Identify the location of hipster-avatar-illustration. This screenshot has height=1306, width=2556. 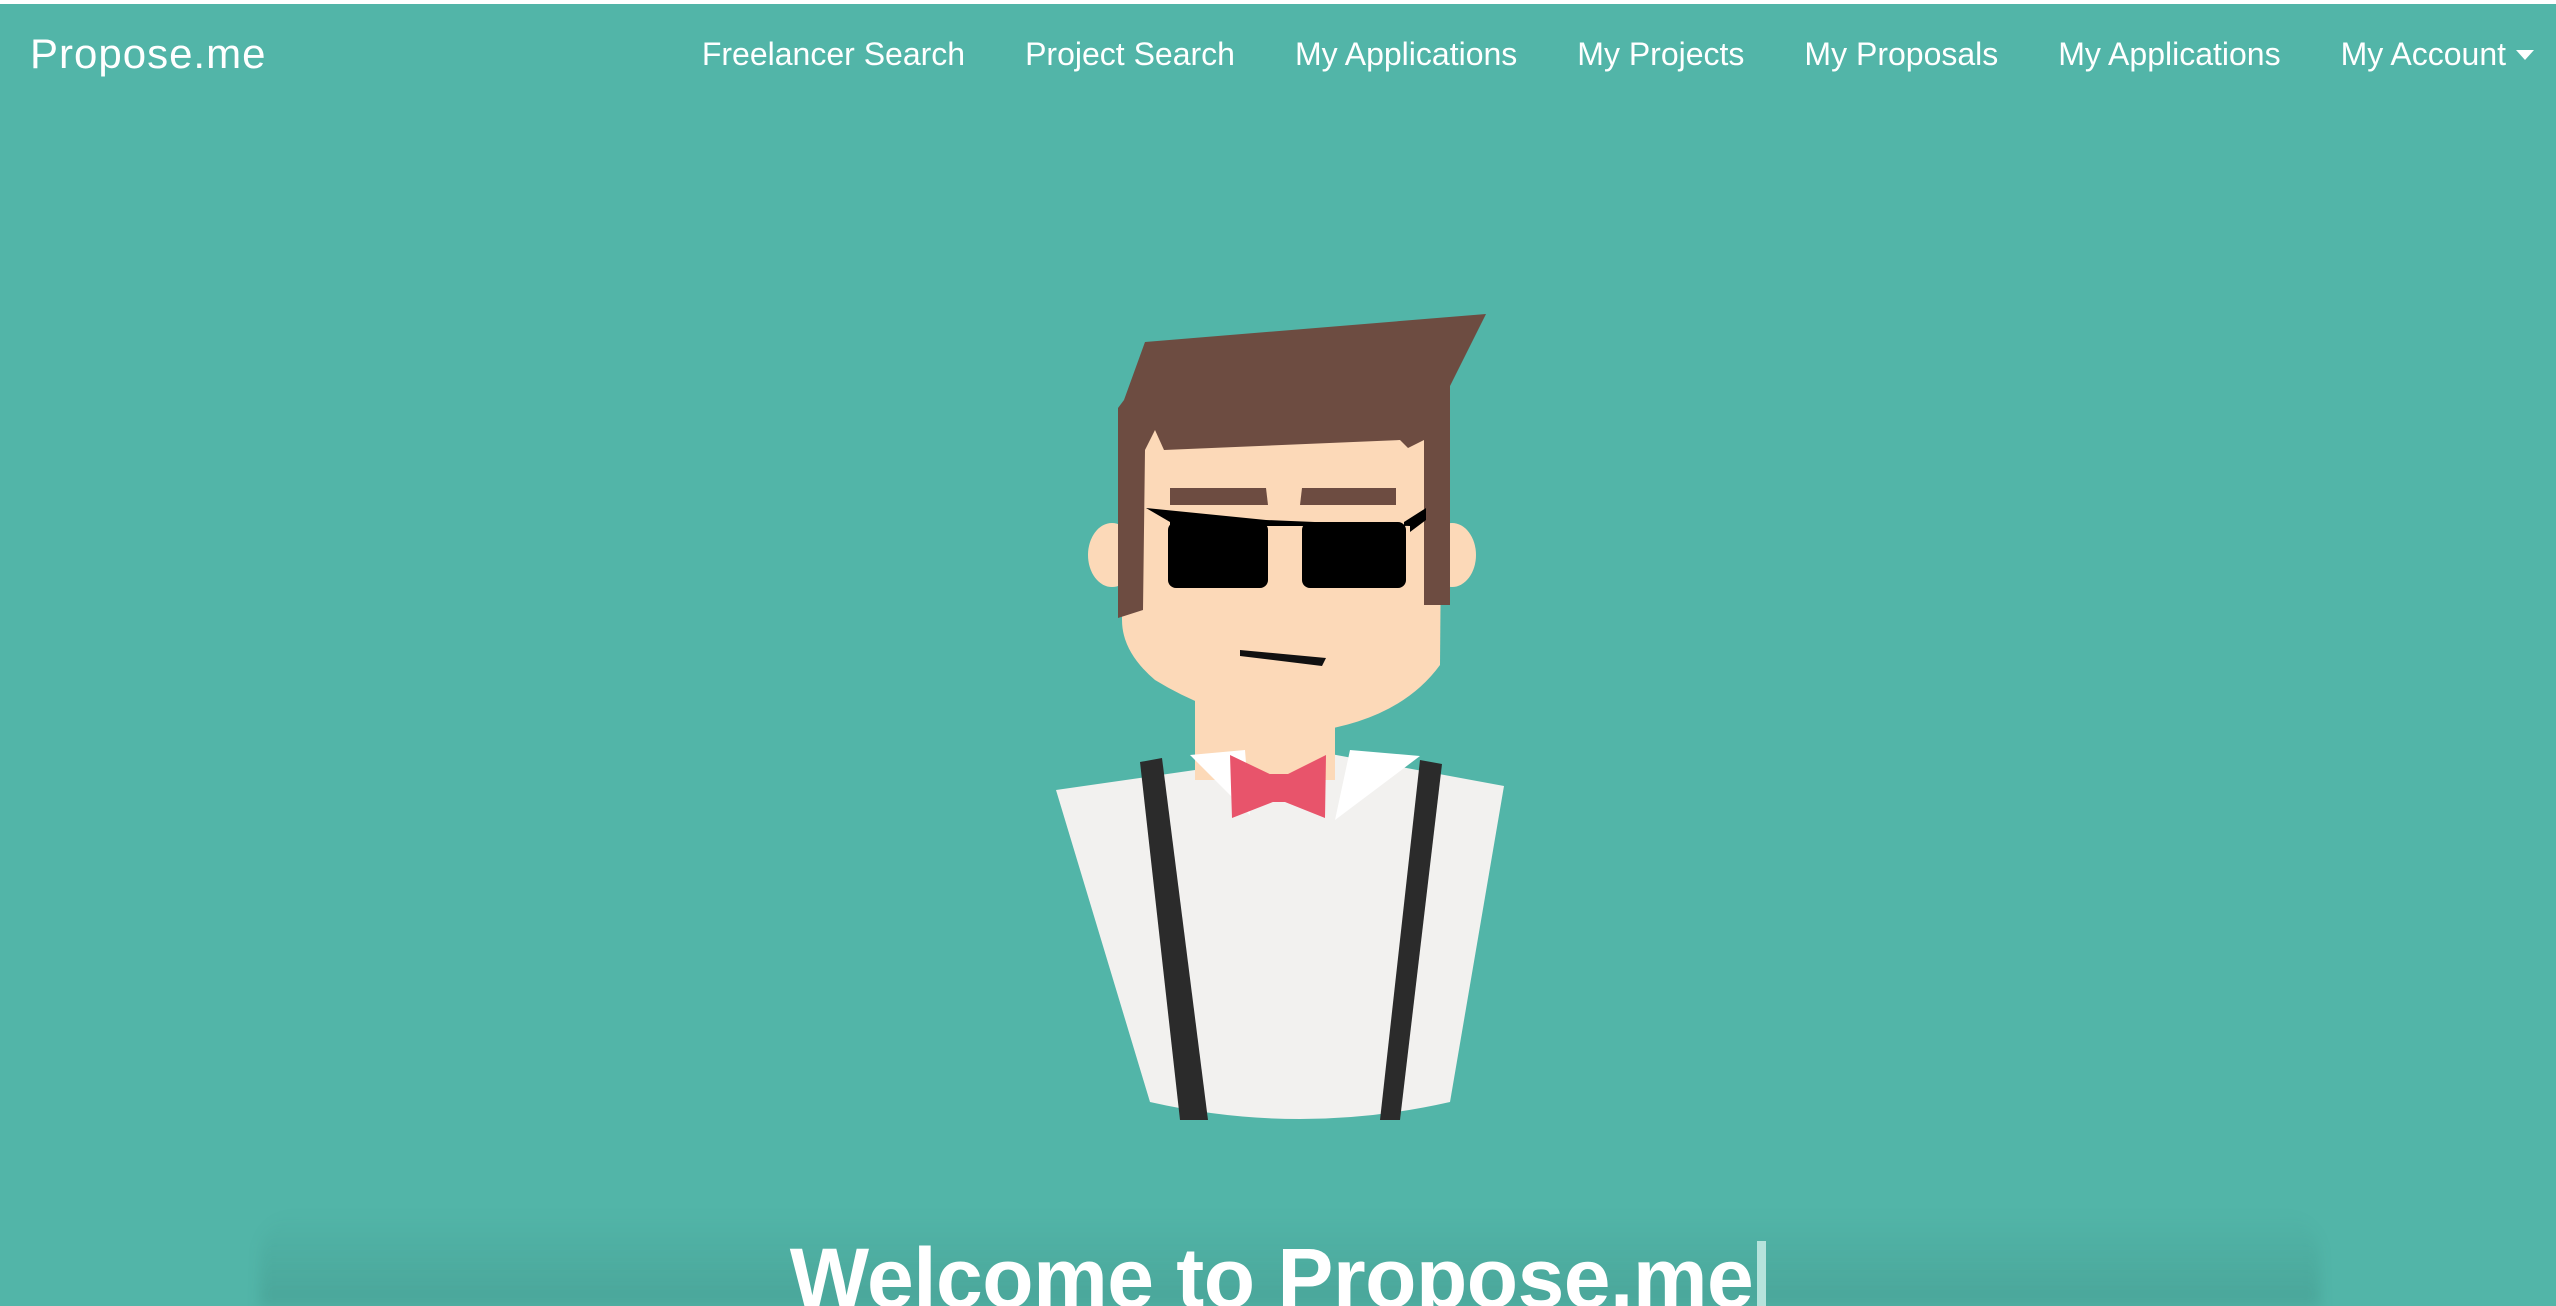
(1280, 717).